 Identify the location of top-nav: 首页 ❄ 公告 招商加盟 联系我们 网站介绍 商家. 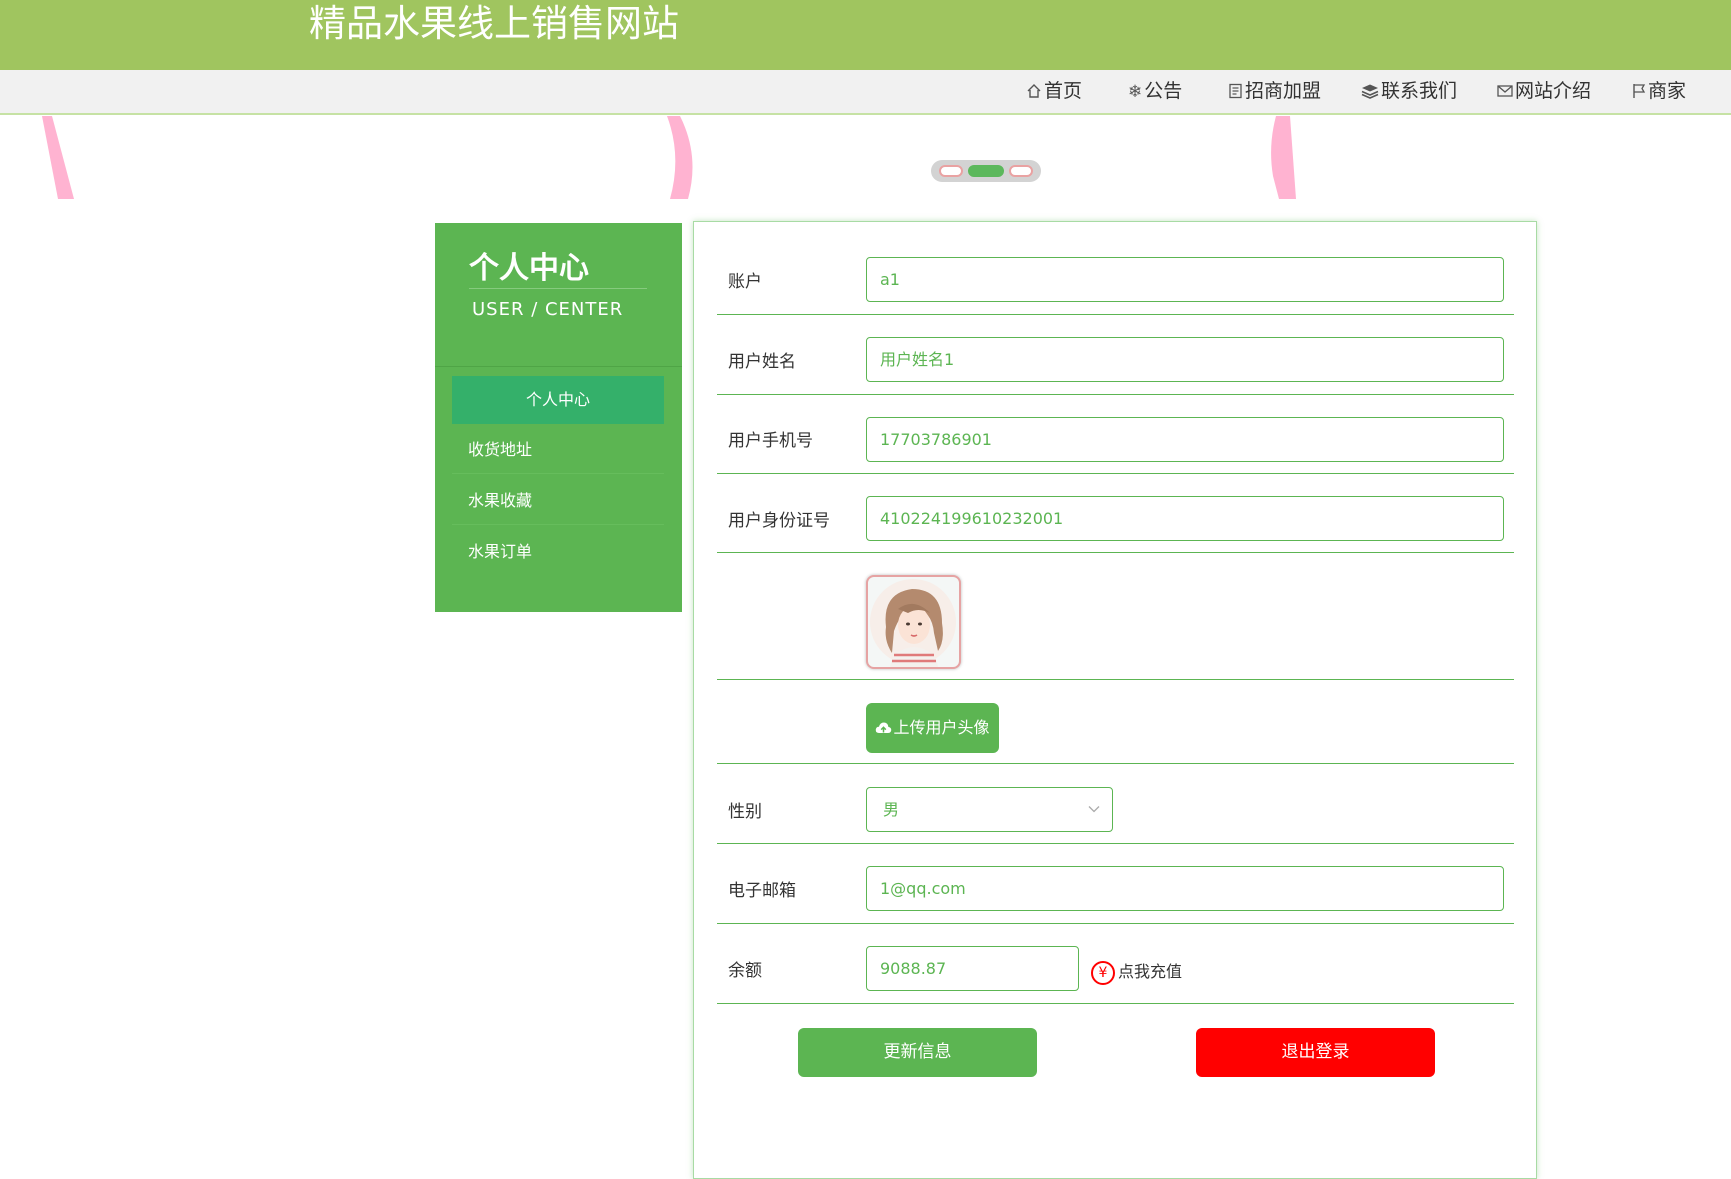
(865, 92).